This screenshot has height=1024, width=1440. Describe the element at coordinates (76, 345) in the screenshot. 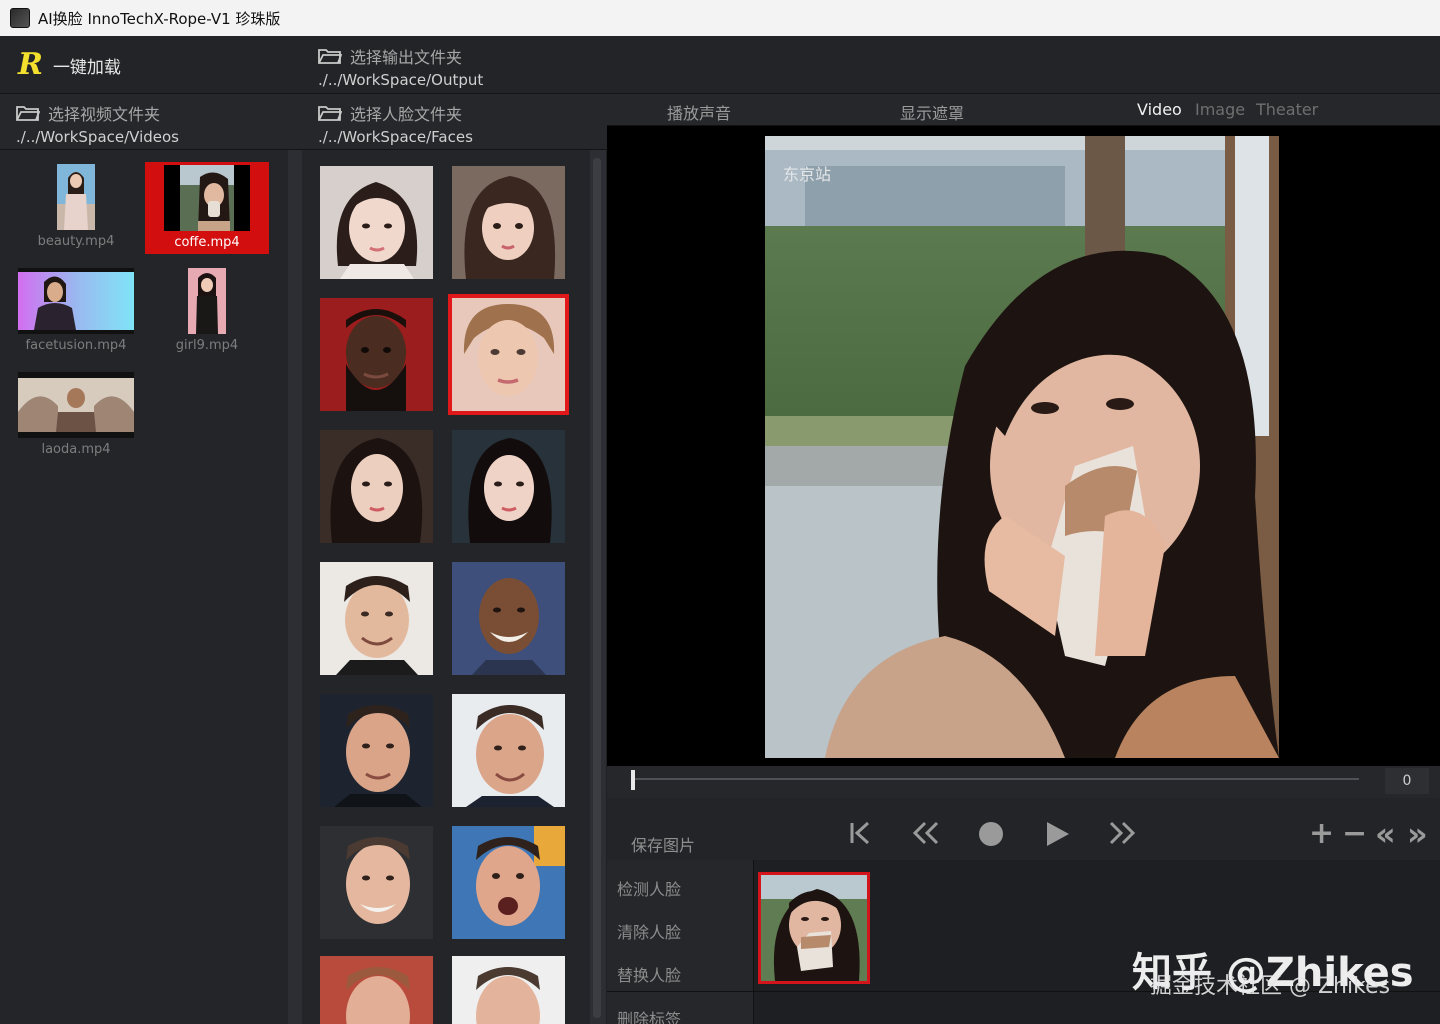

I see `video-name: facetusion.mp4` at that location.